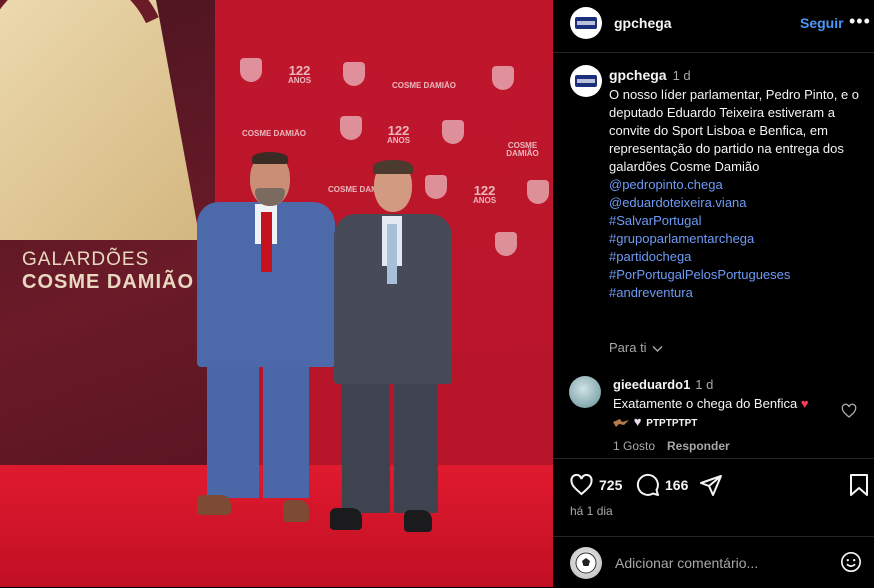 Image resolution: width=874 pixels, height=588 pixels. Describe the element at coordinates (822, 23) in the screenshot. I see `follow-button: Seguir` at that location.